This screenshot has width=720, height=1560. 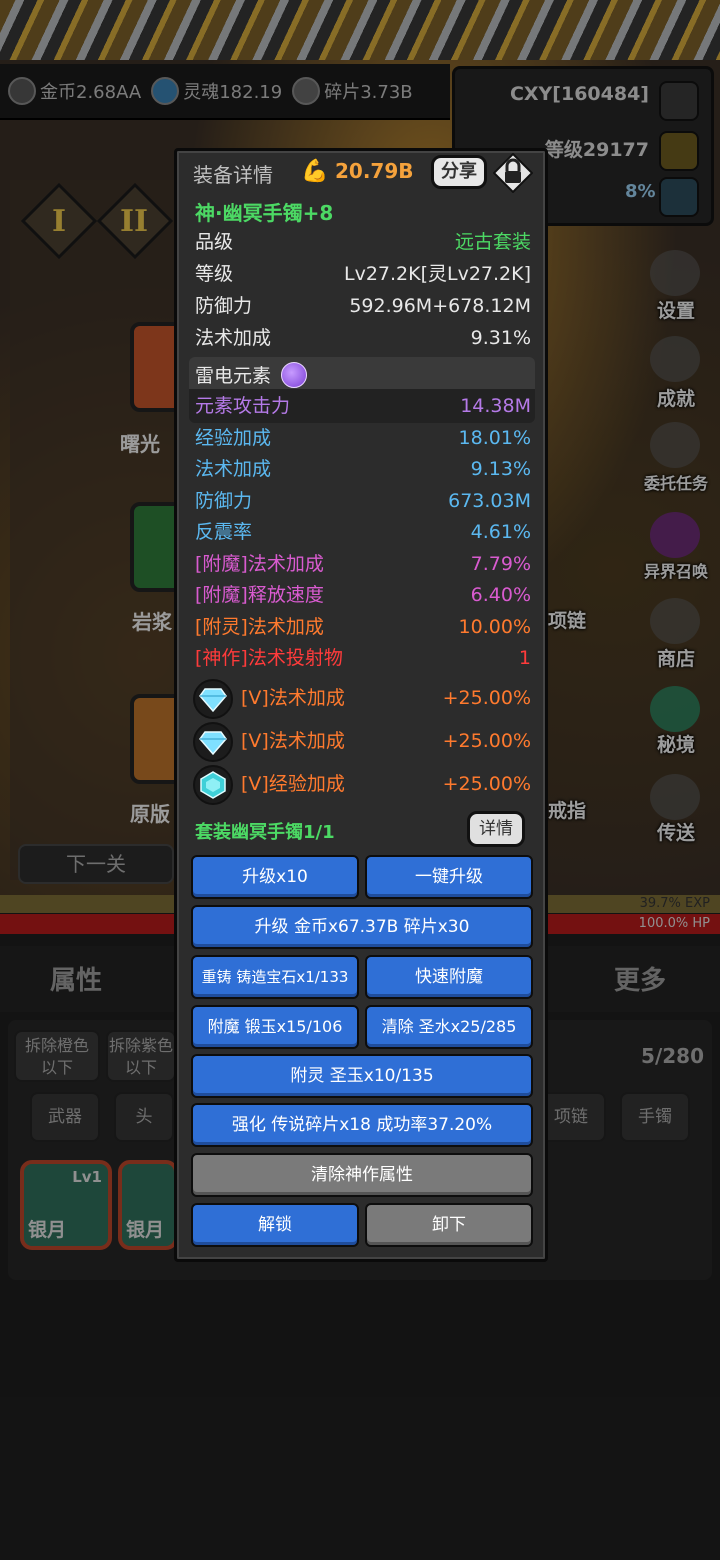 I want to click on stat-row-defense: 防御力 592.96M+678.12M, so click(x=363, y=306).